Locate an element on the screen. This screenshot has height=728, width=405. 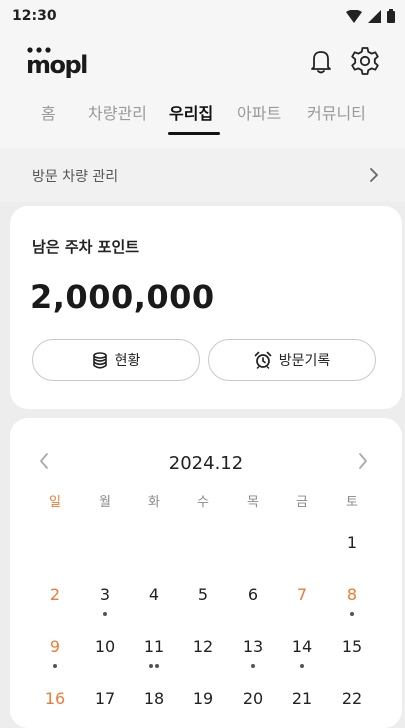
calendar-day: 22 is located at coordinates (352, 698).